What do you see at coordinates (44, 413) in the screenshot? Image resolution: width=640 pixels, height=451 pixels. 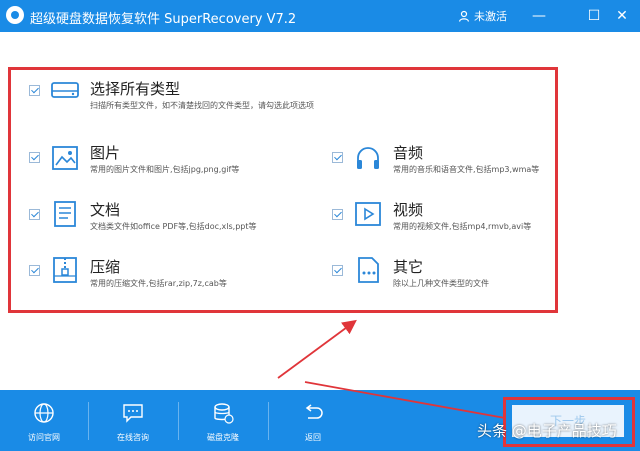 I see `globe-icon` at bounding box center [44, 413].